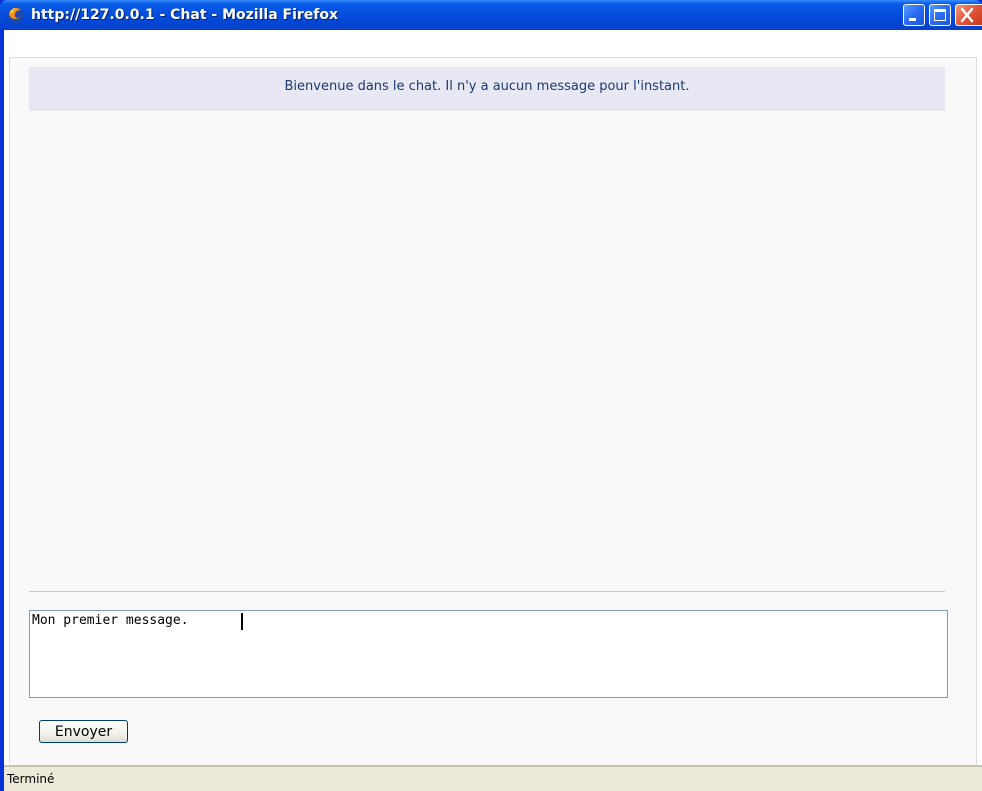  What do you see at coordinates (487, 591) in the screenshot?
I see `separator` at bounding box center [487, 591].